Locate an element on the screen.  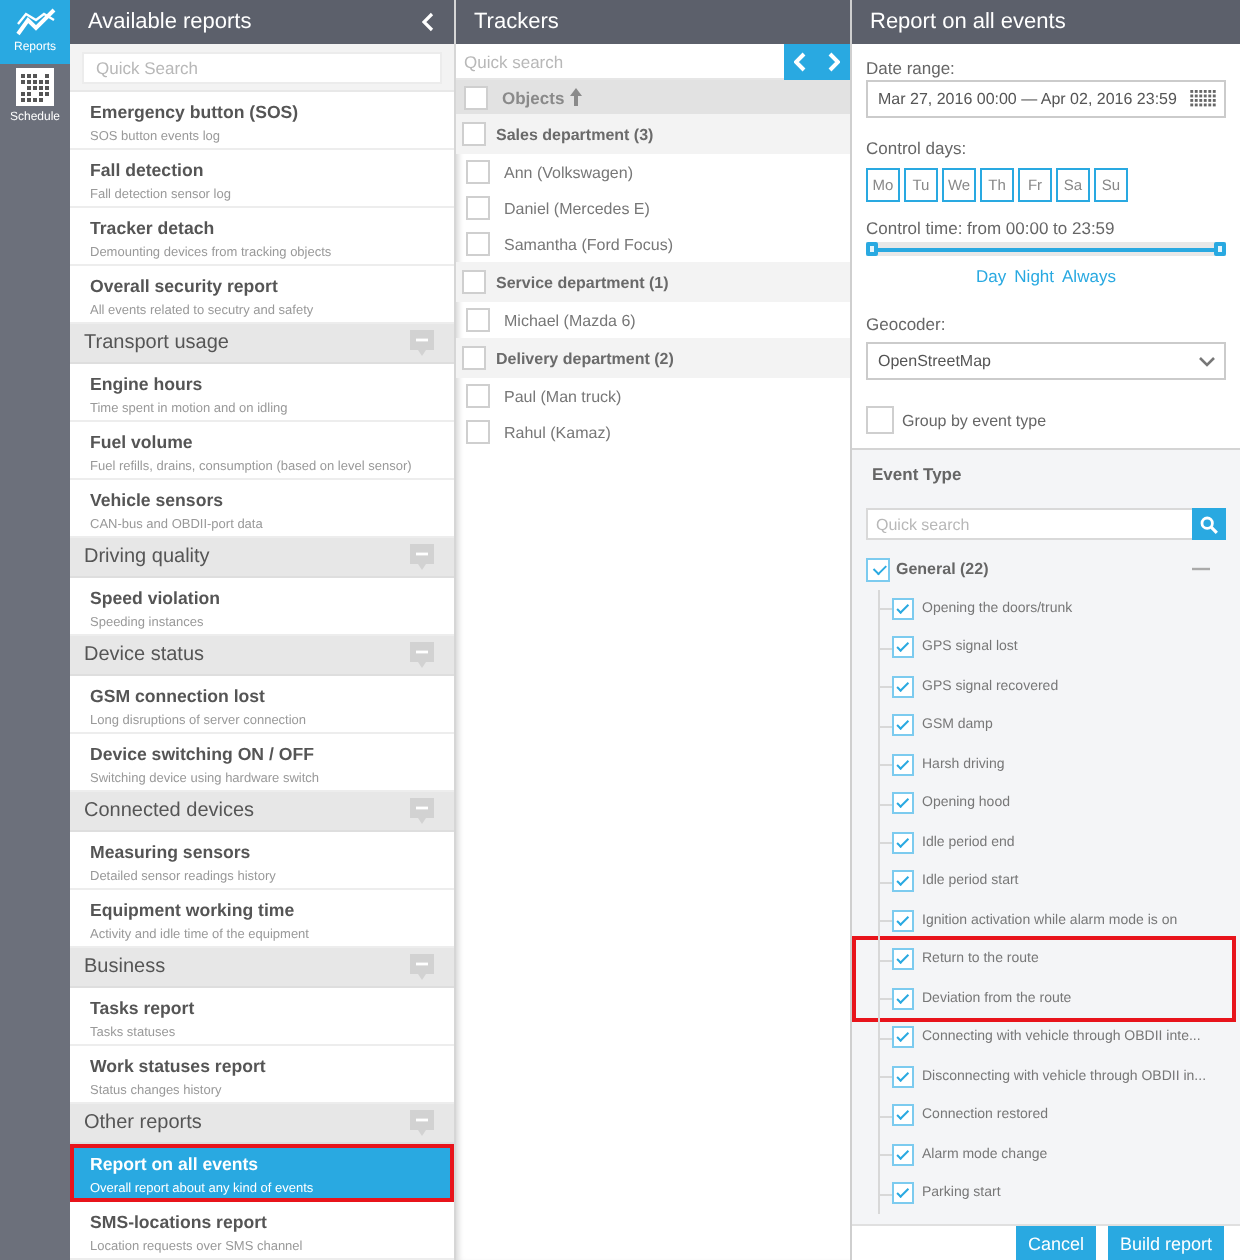
report-title: GSM connection lost is located at coordinates (178, 697).